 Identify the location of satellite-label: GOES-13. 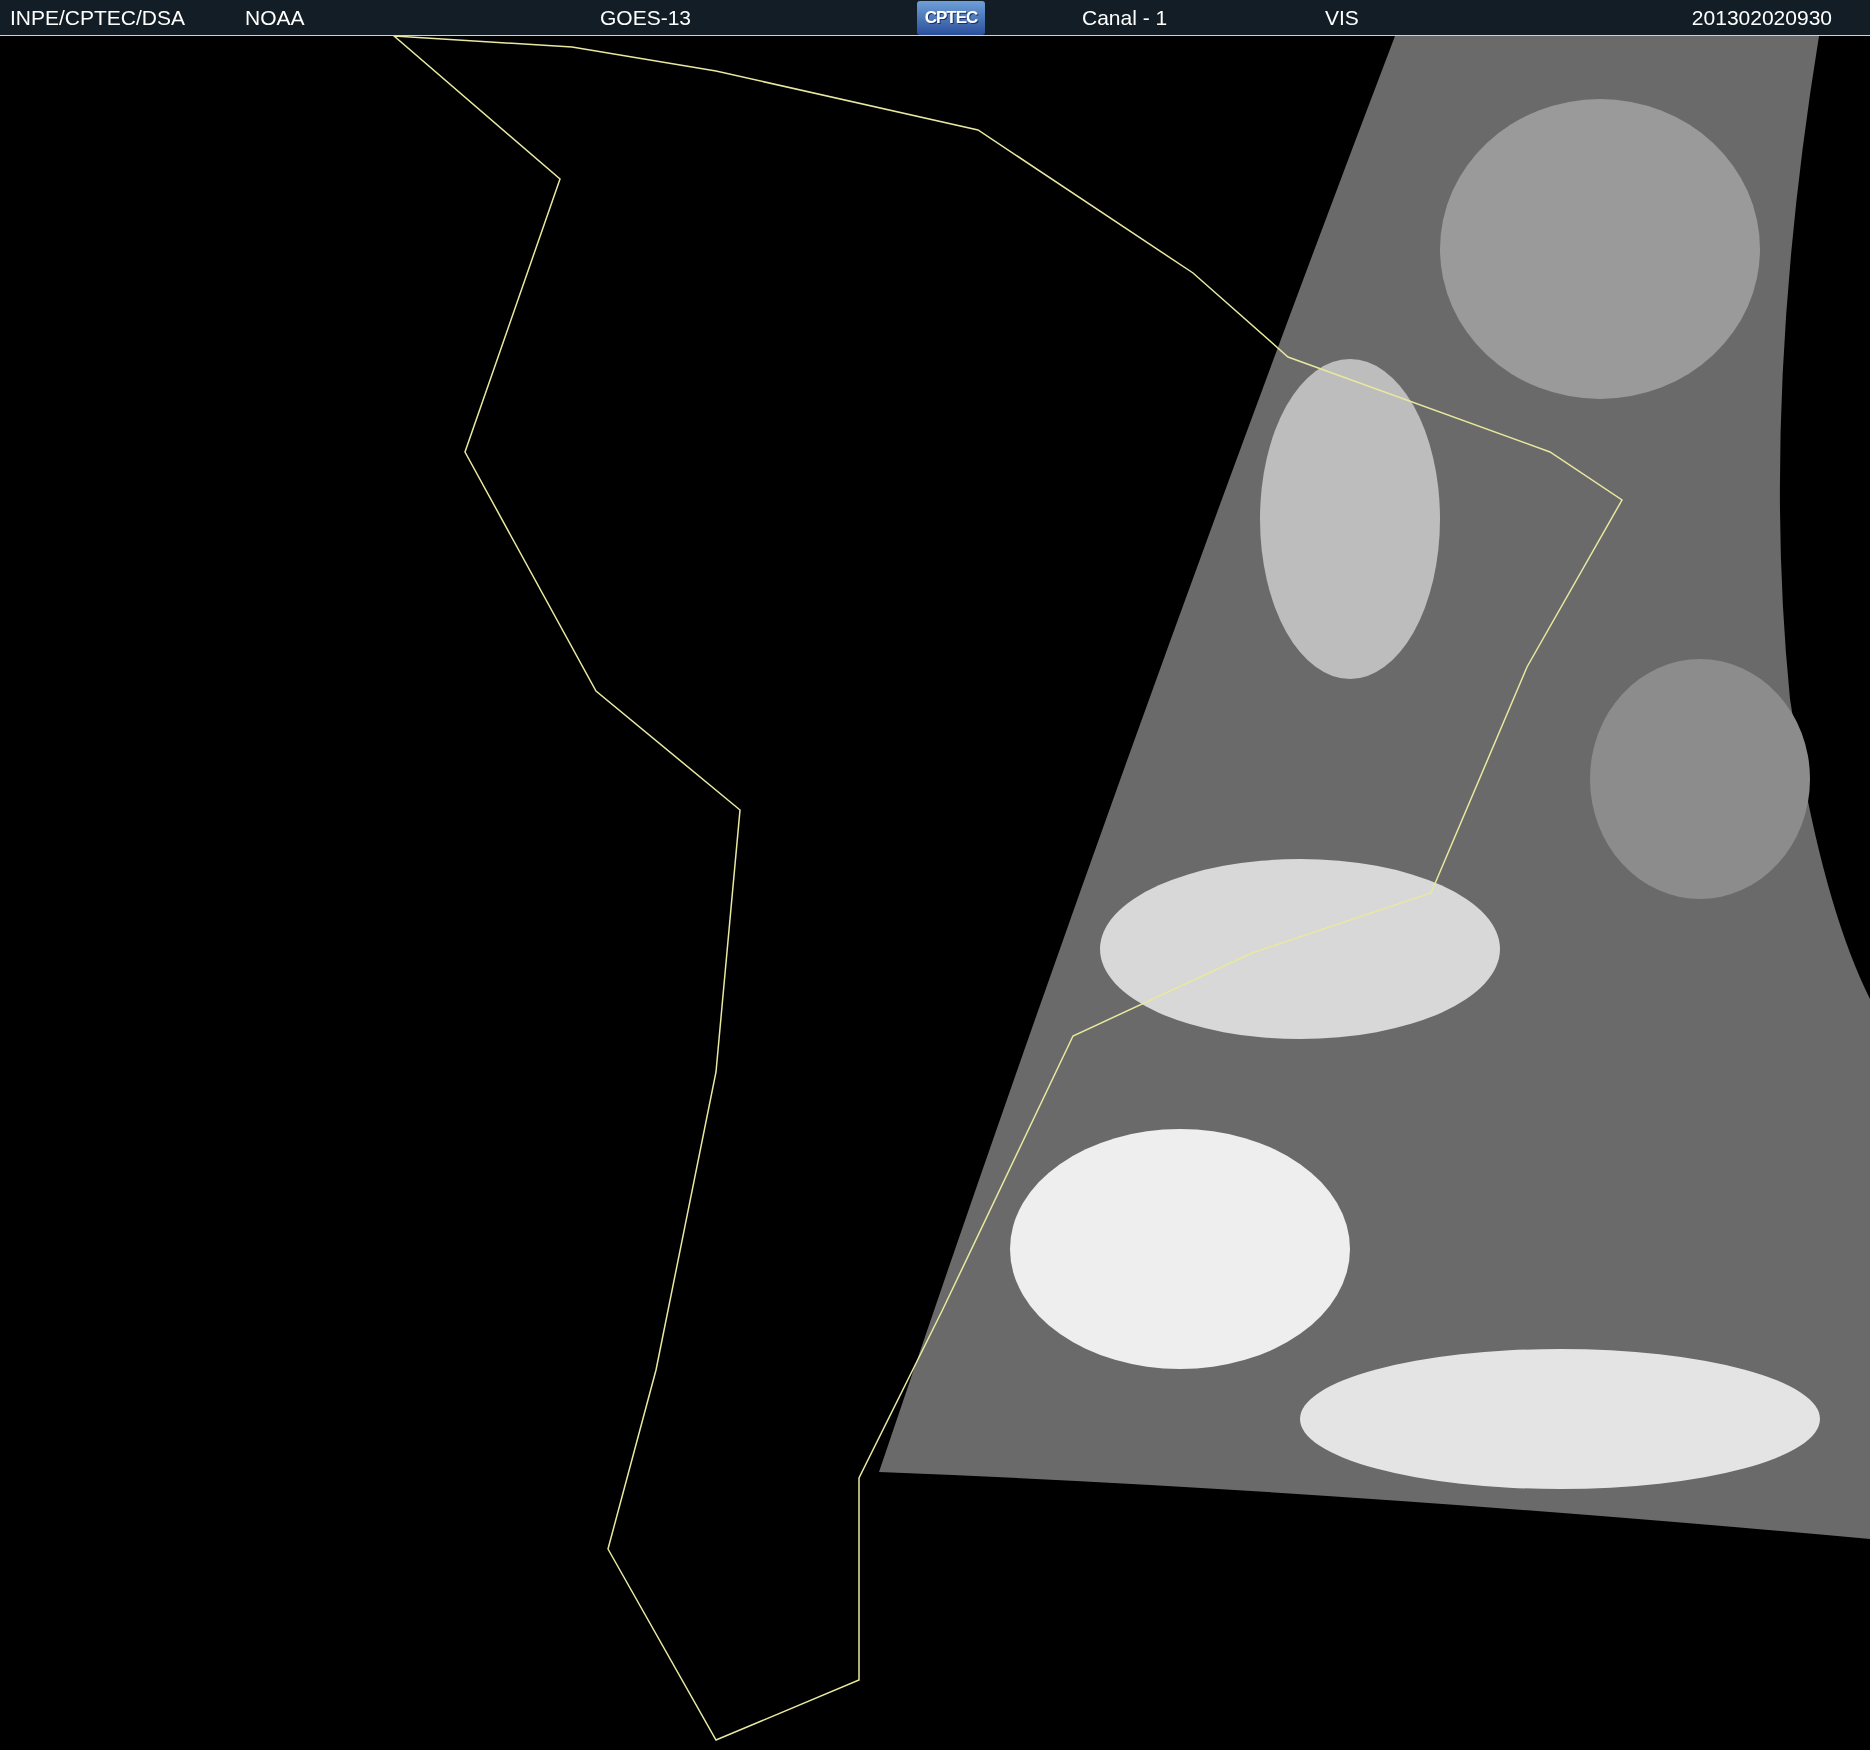
(646, 17).